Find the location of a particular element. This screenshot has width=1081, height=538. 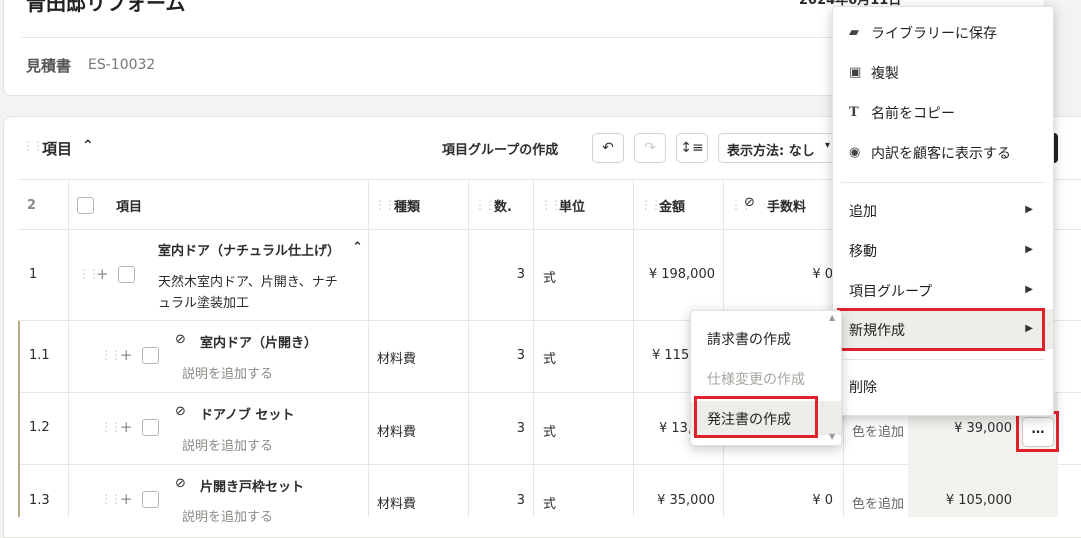

row-number: 1.3 is located at coordinates (39, 500).